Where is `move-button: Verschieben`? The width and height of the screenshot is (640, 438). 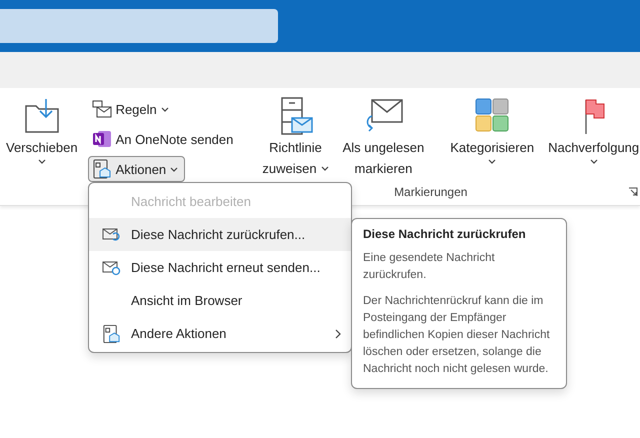
move-button: Verschieben is located at coordinates (42, 146).